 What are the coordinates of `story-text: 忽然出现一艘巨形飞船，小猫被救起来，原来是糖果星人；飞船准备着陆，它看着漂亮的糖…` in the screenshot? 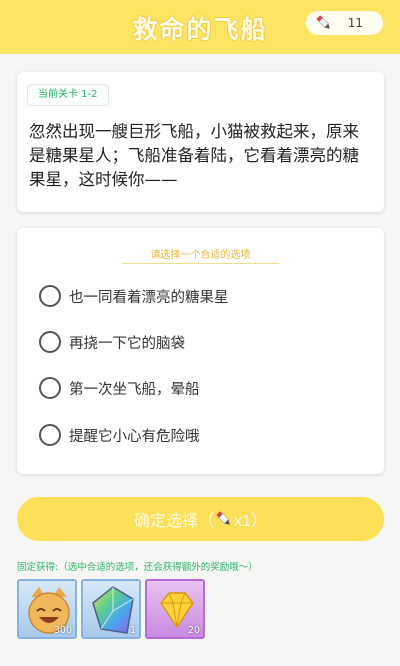 It's located at (194, 155).